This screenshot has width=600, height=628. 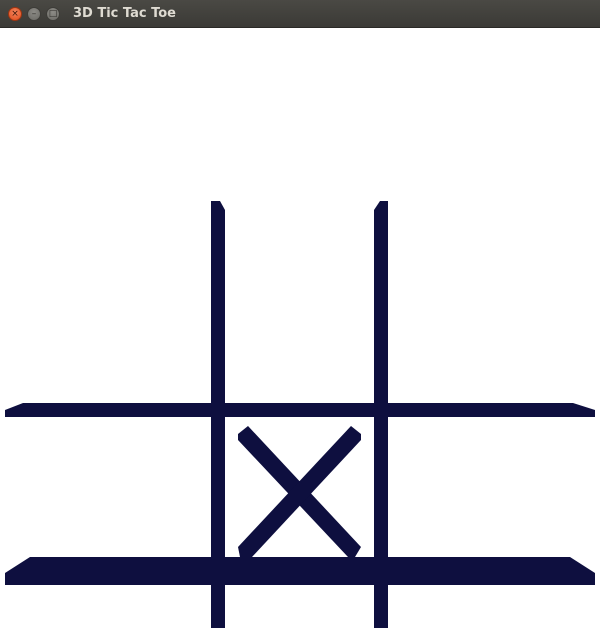 What do you see at coordinates (300, 571) in the screenshot?
I see `grid-line-horizontal-bottom` at bounding box center [300, 571].